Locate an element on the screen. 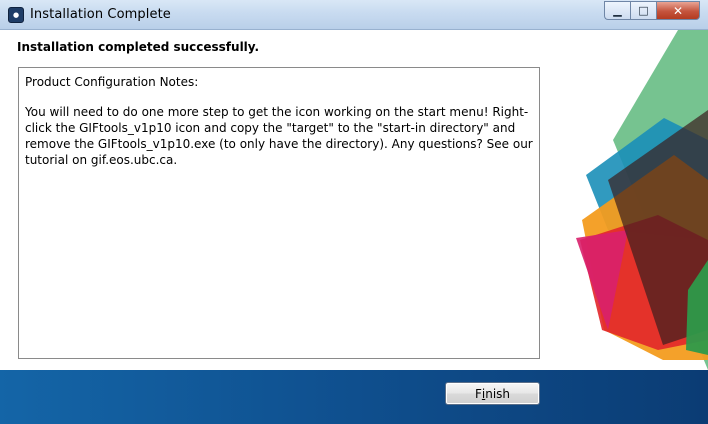 Image resolution: width=708 pixels, height=424 pixels. minimize-icon: ▁ is located at coordinates (617, 10).